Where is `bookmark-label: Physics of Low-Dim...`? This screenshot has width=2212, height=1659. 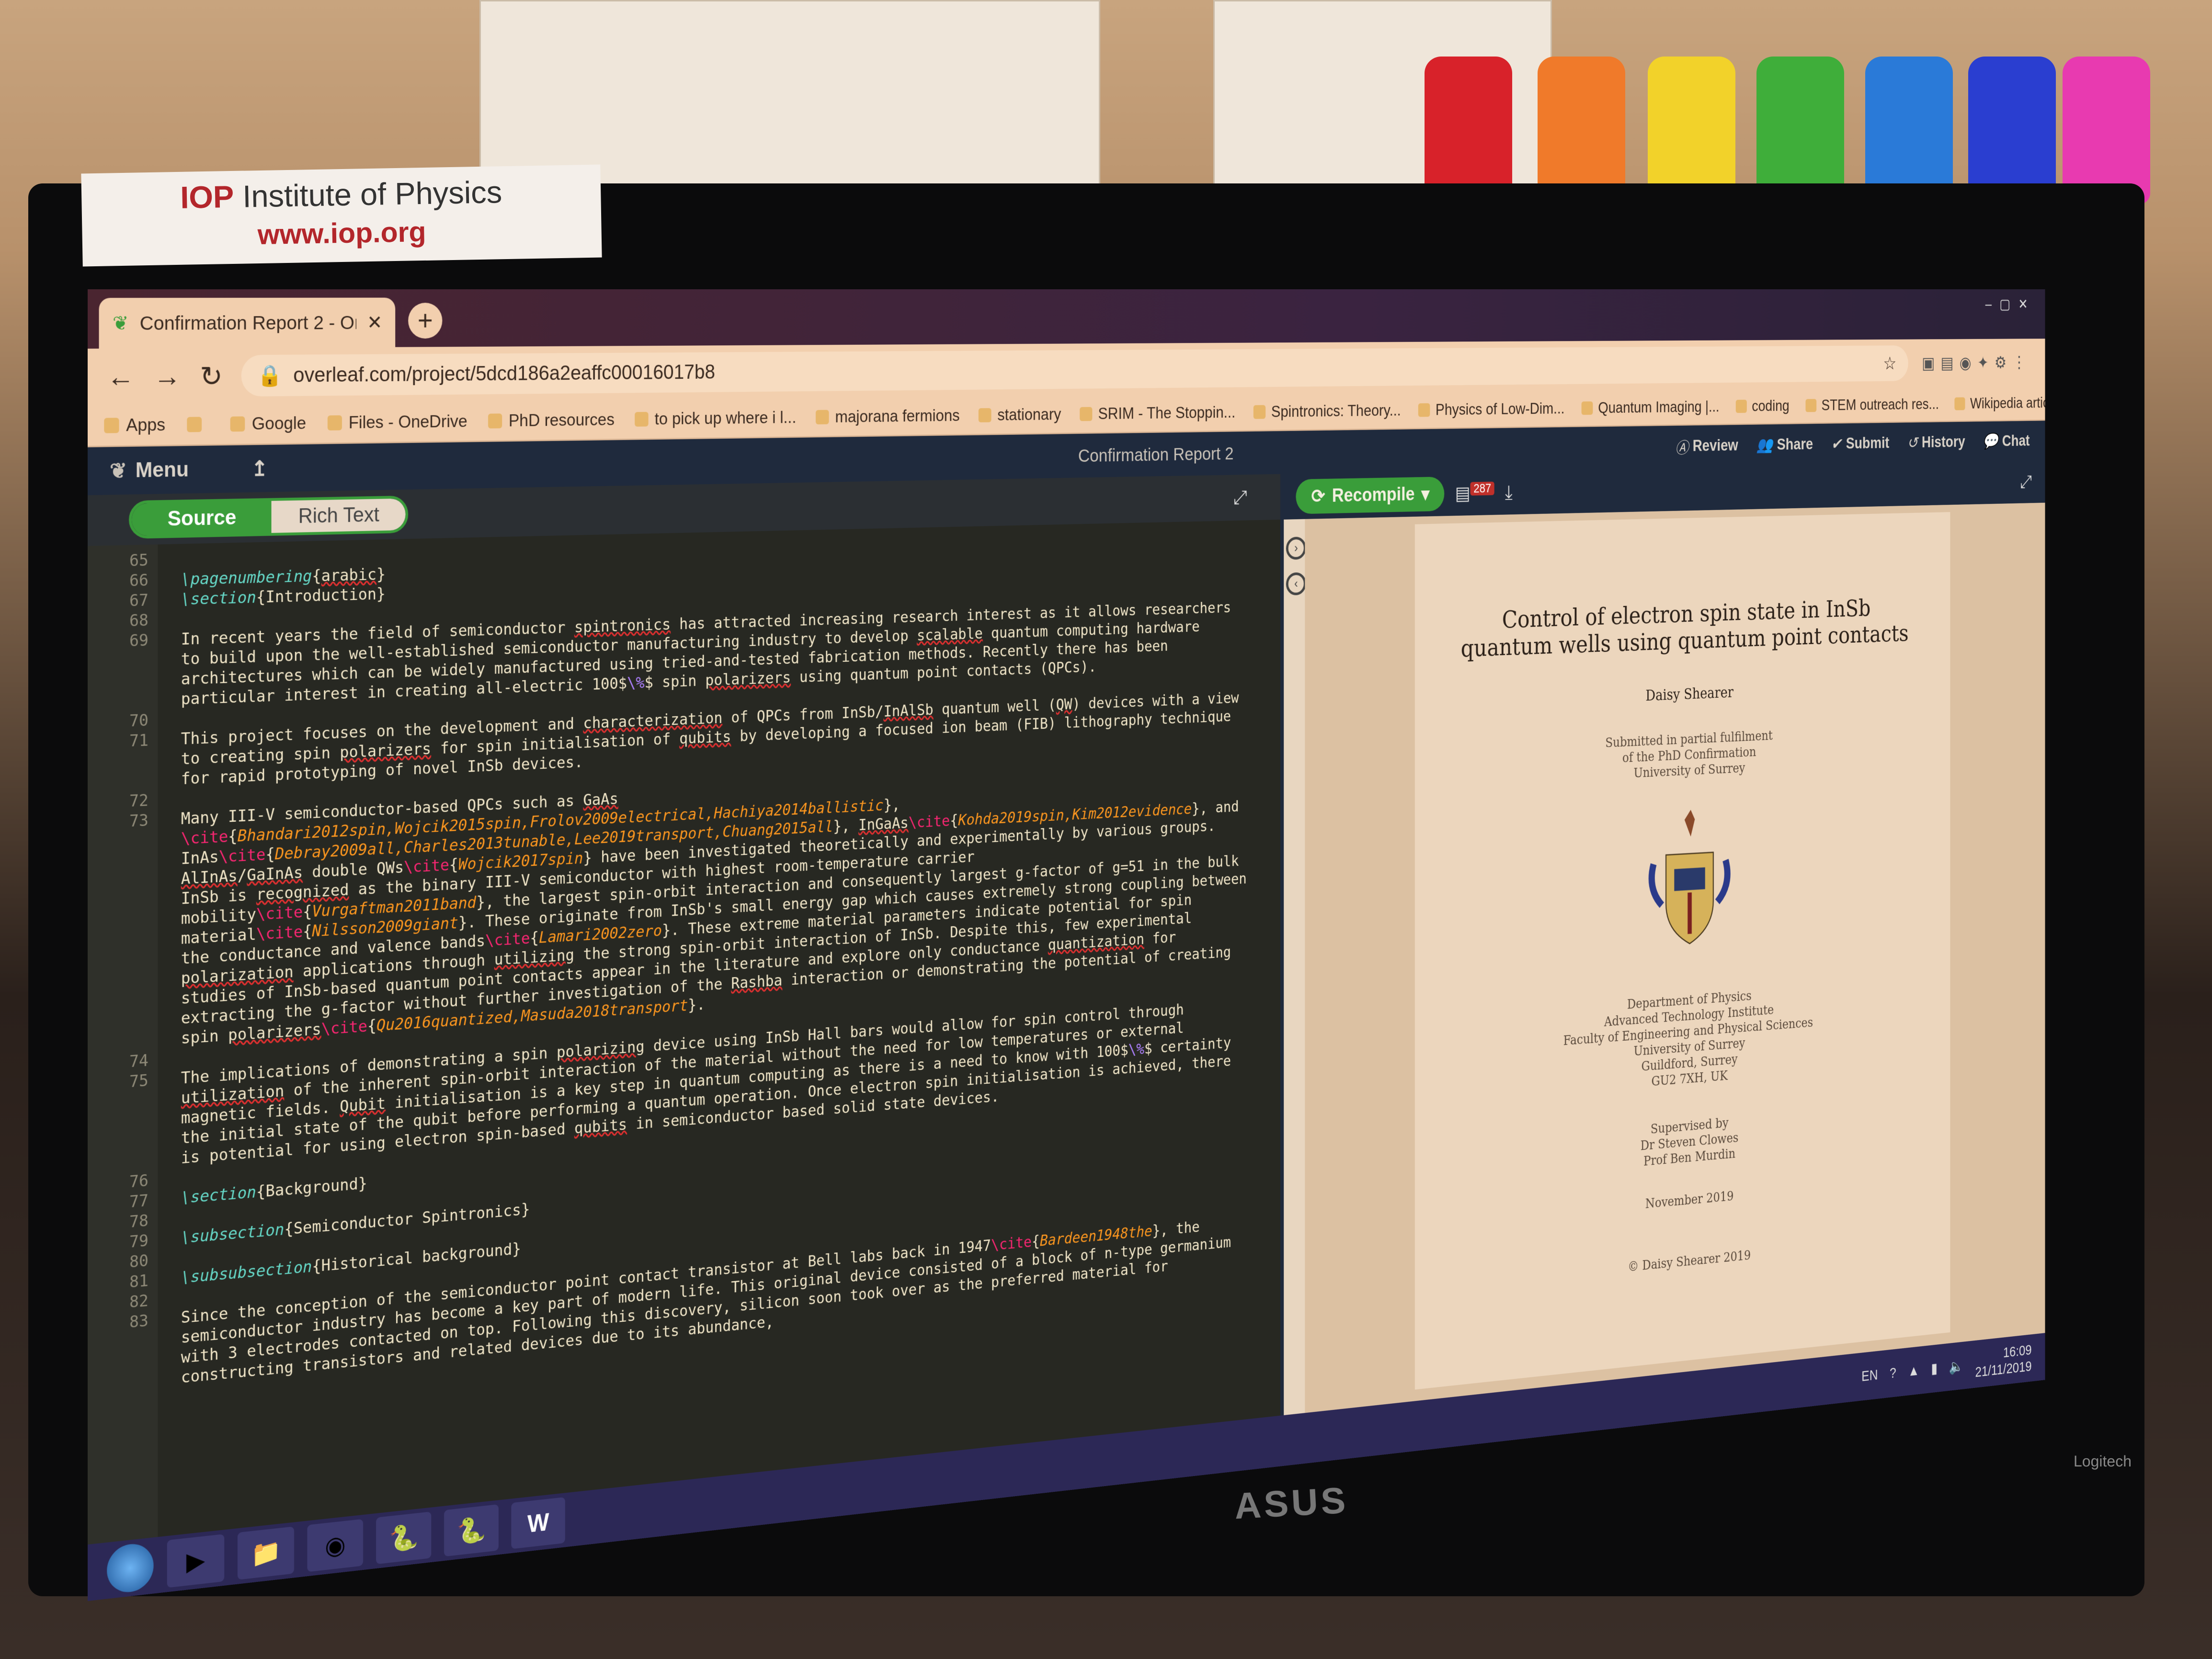 bookmark-label: Physics of Low-Dim... is located at coordinates (1500, 409).